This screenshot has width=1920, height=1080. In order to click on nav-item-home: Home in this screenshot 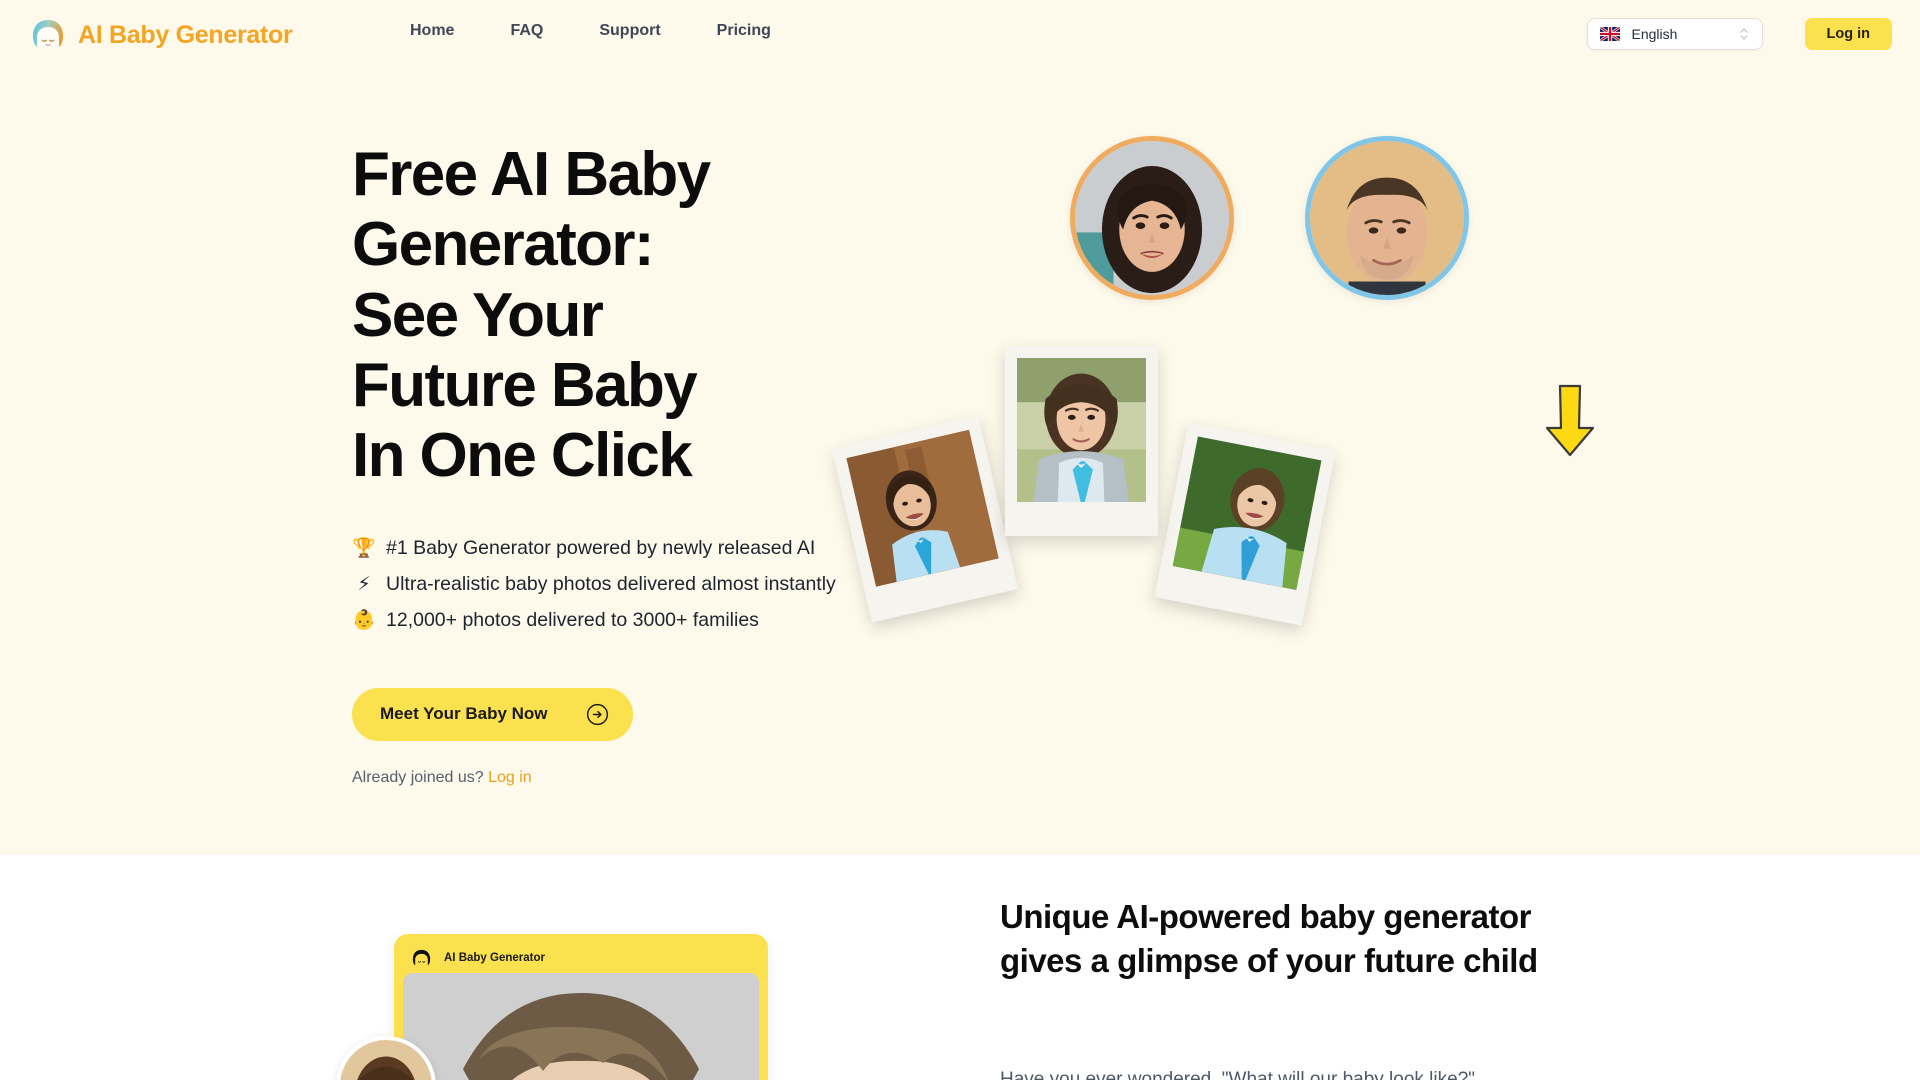, I will do `click(432, 31)`.